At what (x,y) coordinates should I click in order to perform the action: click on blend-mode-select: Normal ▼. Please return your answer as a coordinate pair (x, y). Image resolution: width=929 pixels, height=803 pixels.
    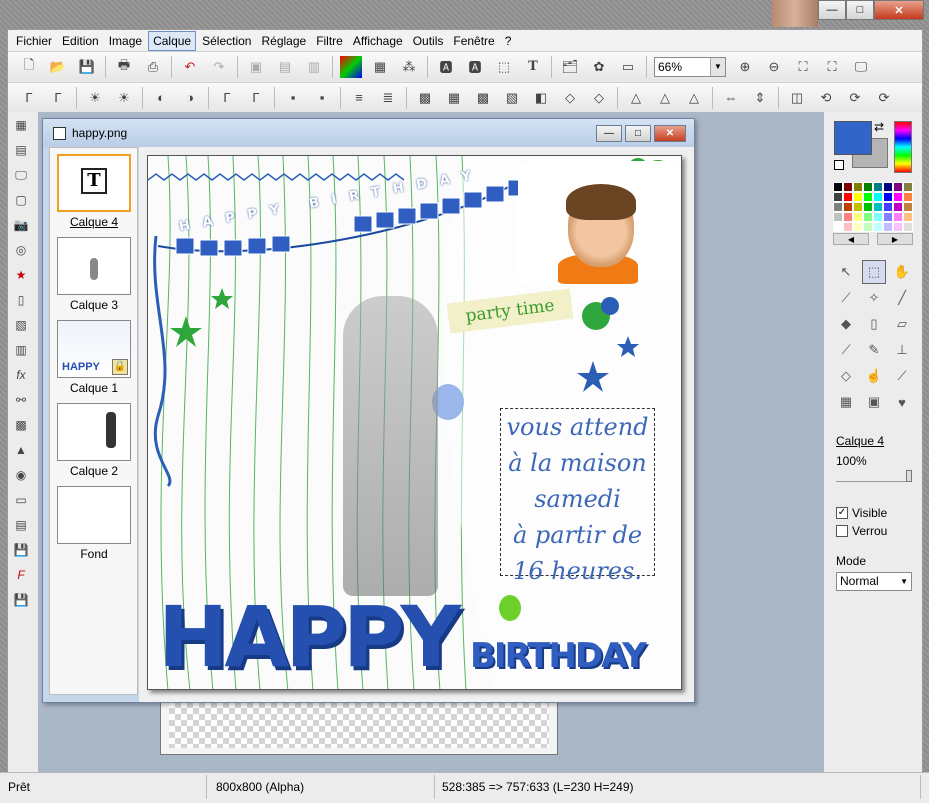
    Looking at the image, I should click on (874, 581).